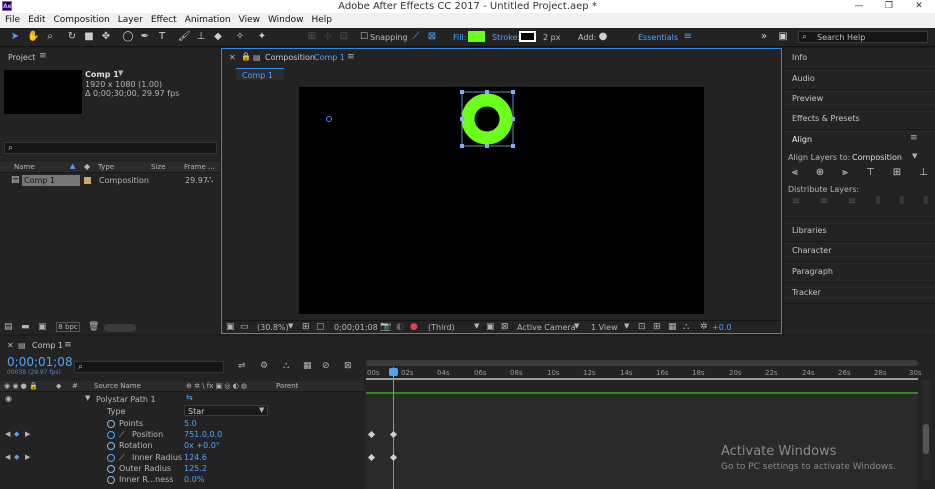 The width and height of the screenshot is (935, 489). Describe the element at coordinates (201, 37) in the screenshot. I see `clone-stamp-tool-icon: ⊥` at that location.